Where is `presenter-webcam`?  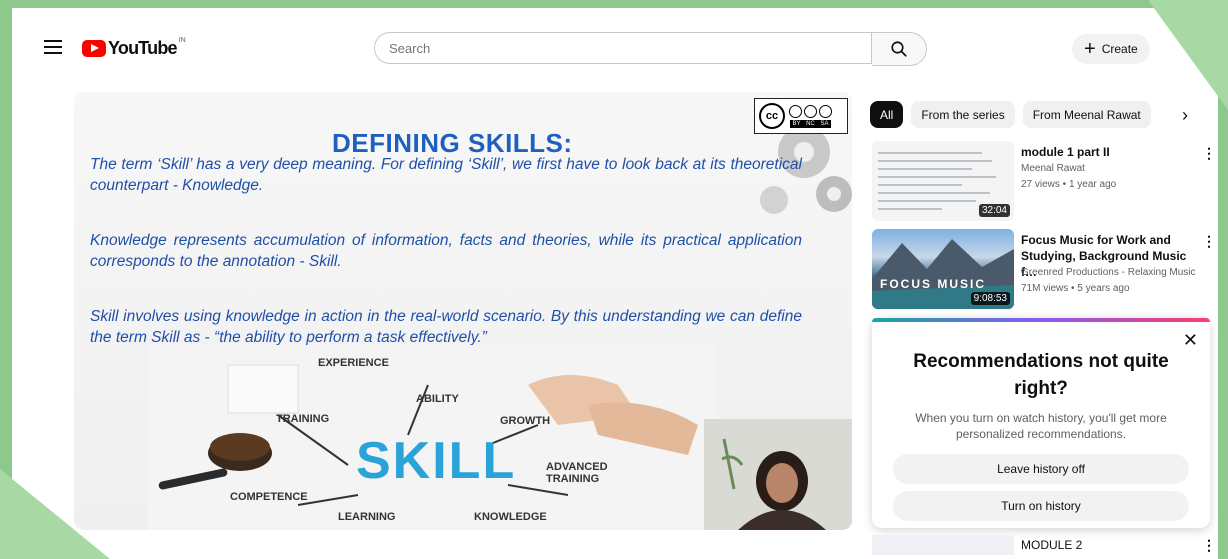
presenter-webcam is located at coordinates (778, 474).